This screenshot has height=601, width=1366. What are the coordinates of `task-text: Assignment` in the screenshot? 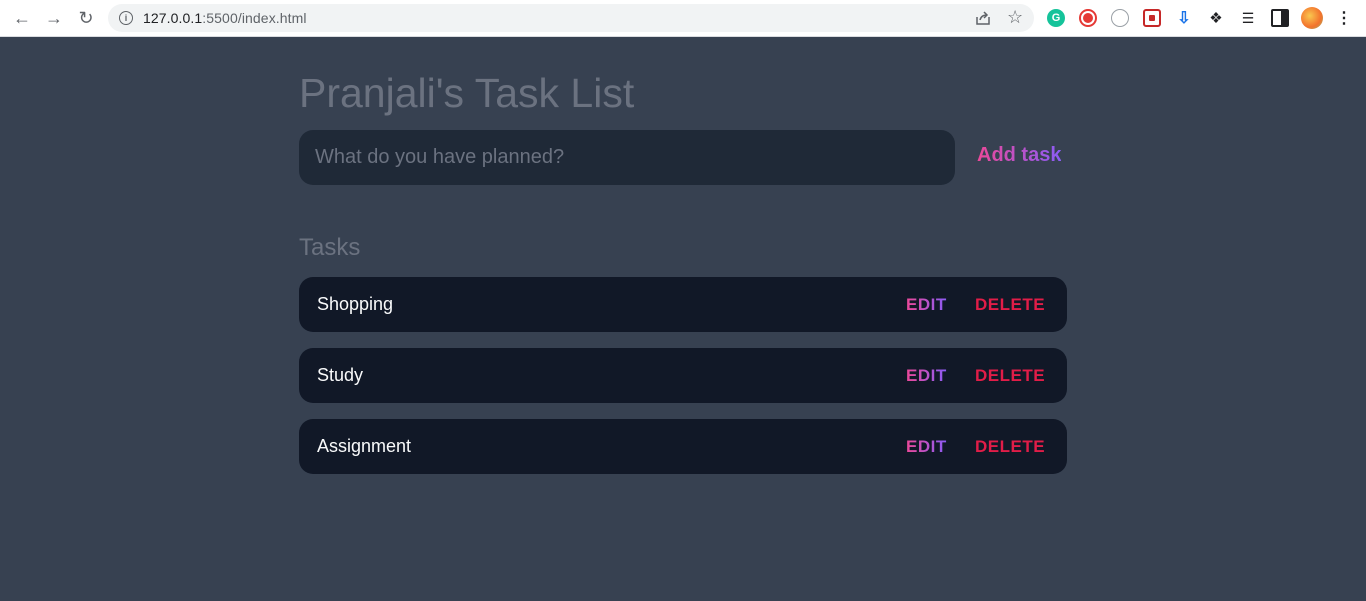 It's located at (364, 446).